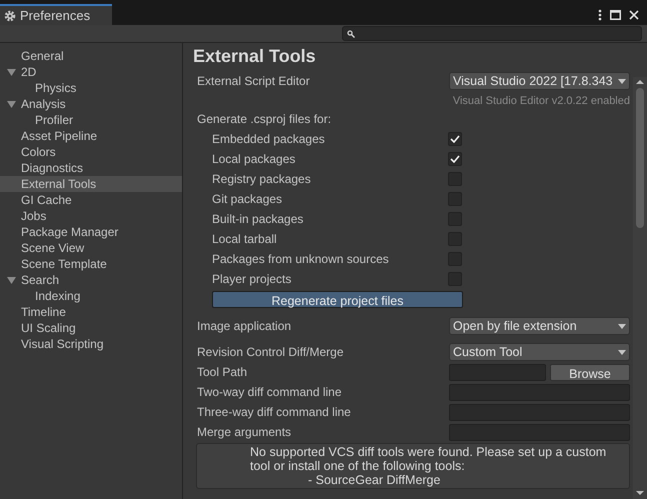 This screenshot has width=647, height=499. Describe the element at coordinates (590, 372) in the screenshot. I see `browse-button: Browse` at that location.